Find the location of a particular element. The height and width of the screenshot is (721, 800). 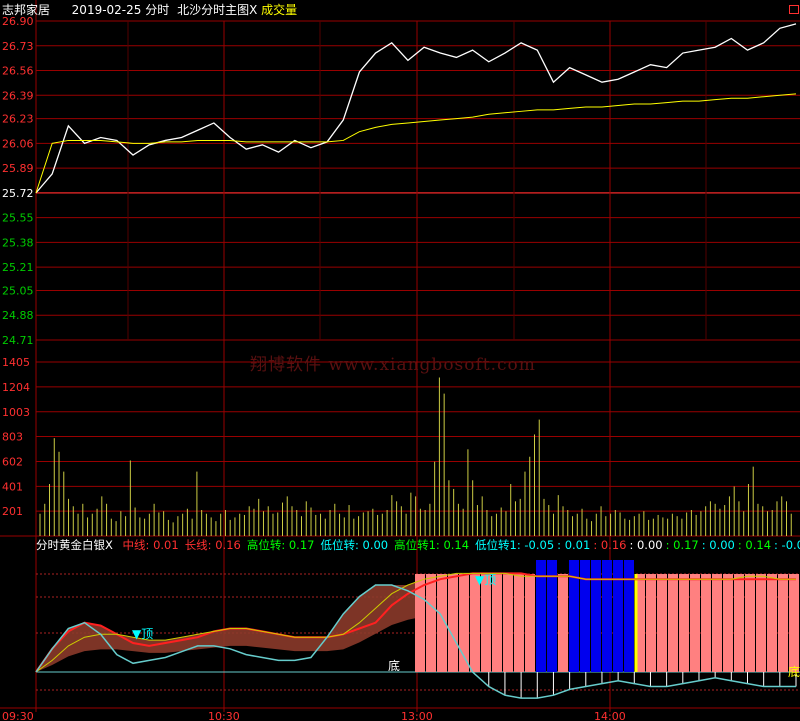

bottom-signal: 底 is located at coordinates (394, 666).